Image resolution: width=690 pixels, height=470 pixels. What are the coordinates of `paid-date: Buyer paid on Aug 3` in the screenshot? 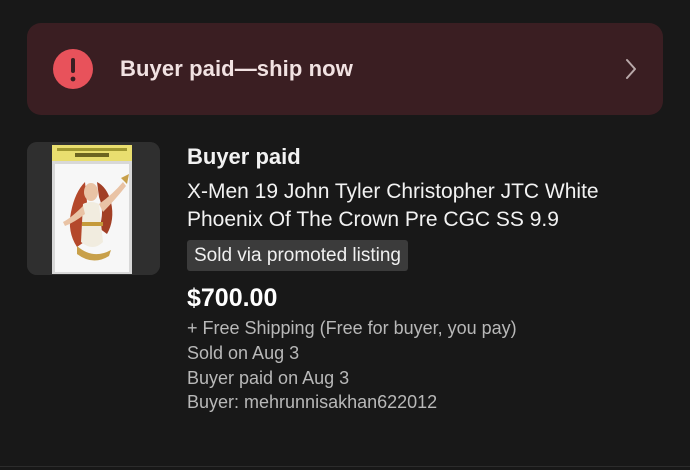 It's located at (268, 378).